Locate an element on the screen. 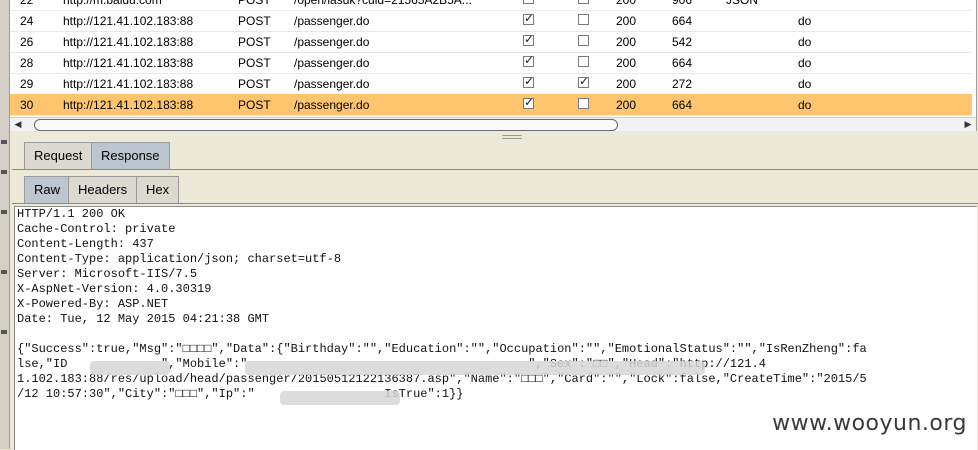 This screenshot has width=978, height=450. cell-host: http://m.baidu.com is located at coordinates (112, 3).